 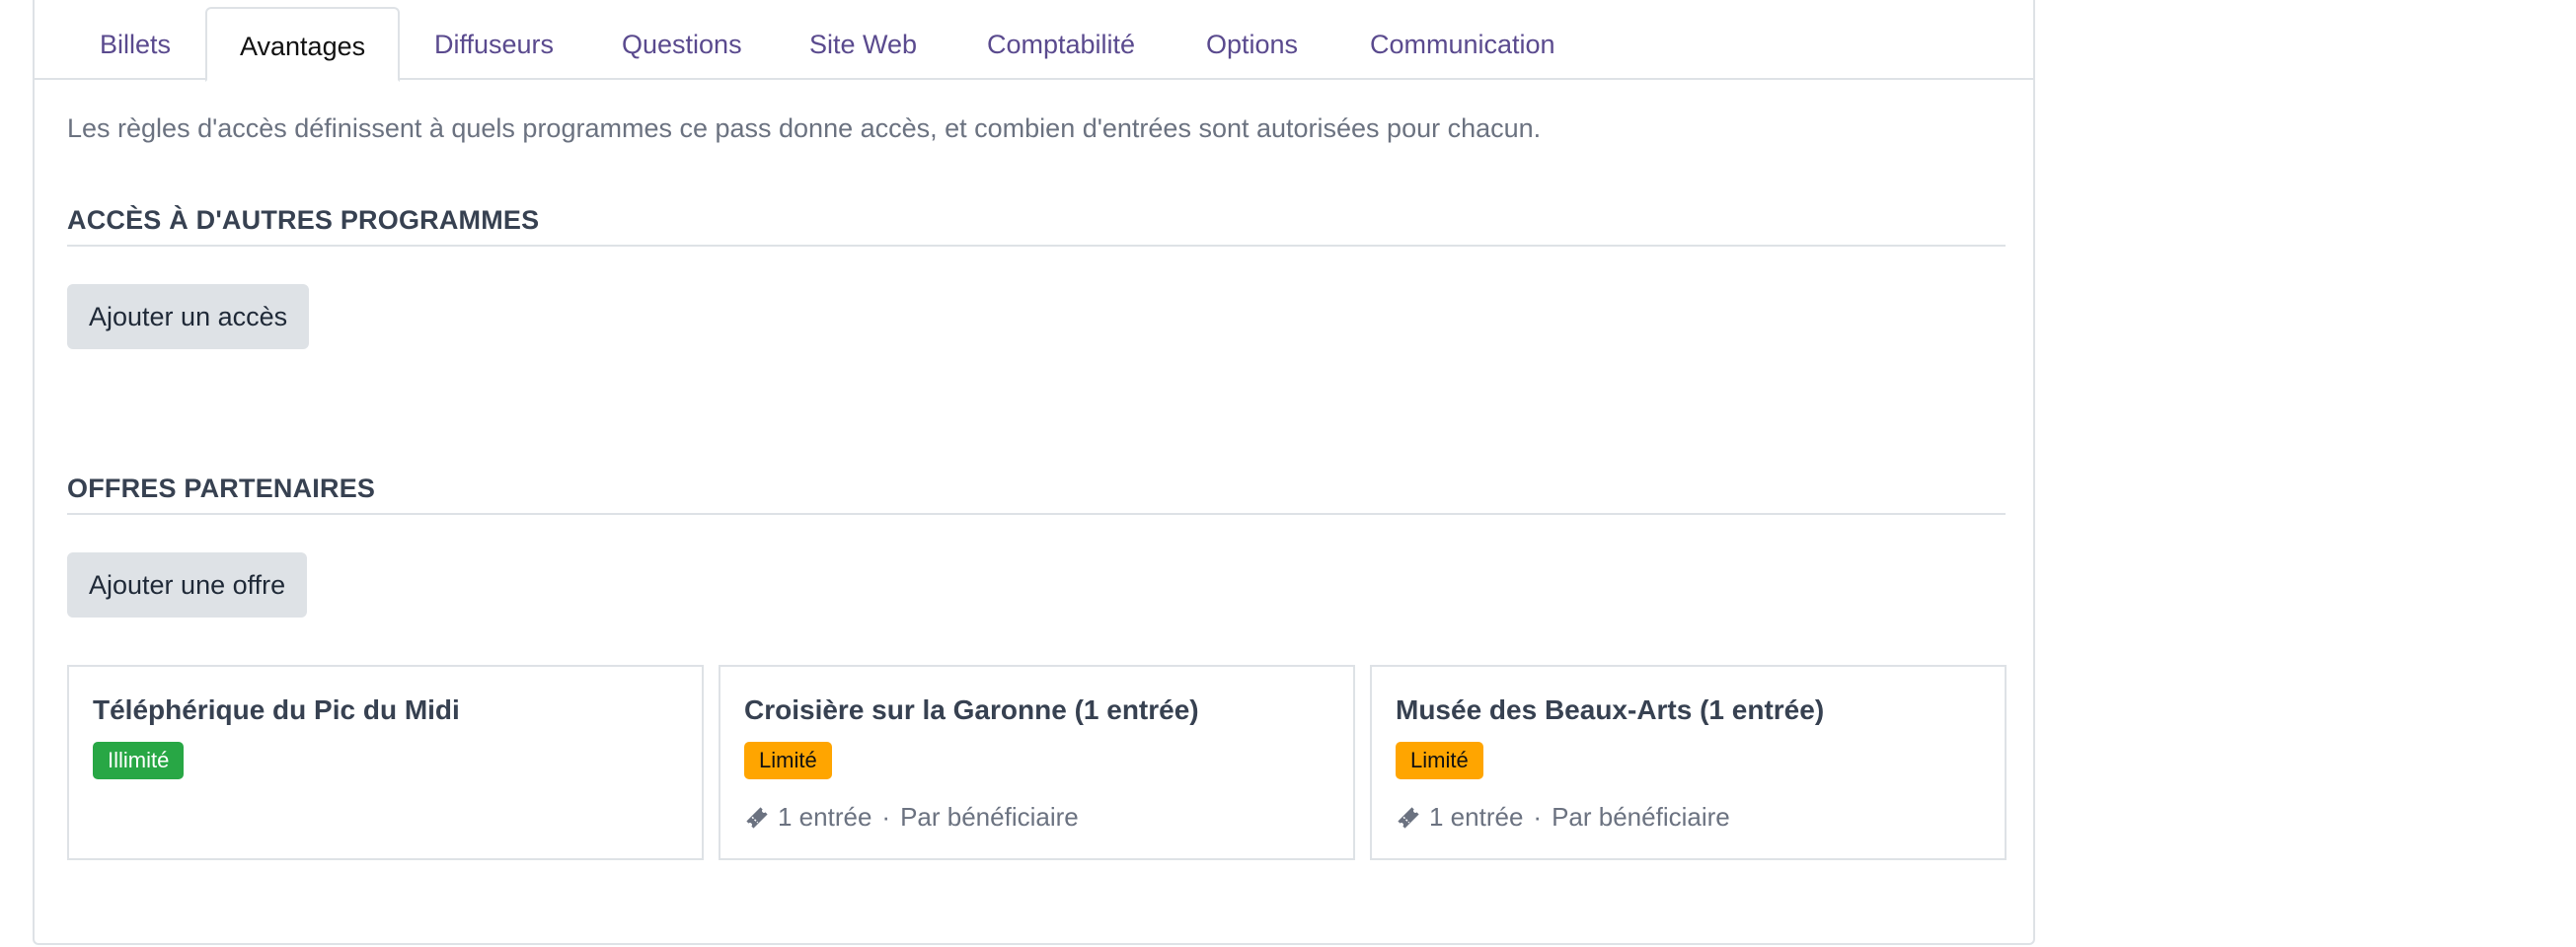 I want to click on offer-title: Téléphérique du Pic du Midi, so click(x=276, y=709).